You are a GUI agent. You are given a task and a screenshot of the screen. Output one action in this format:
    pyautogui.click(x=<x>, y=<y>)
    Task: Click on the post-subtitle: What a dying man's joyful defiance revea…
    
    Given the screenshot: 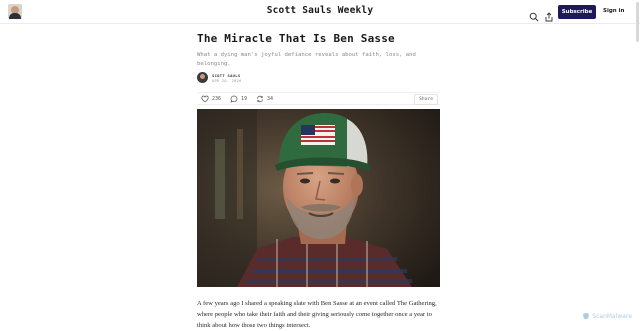 What is the action you would take?
    pyautogui.click(x=306, y=59)
    